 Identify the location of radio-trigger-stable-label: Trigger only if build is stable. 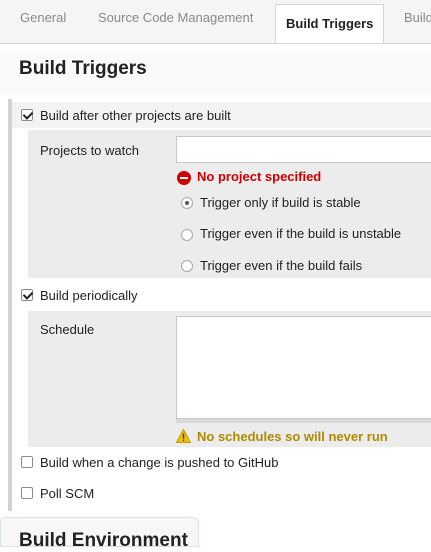
(280, 202).